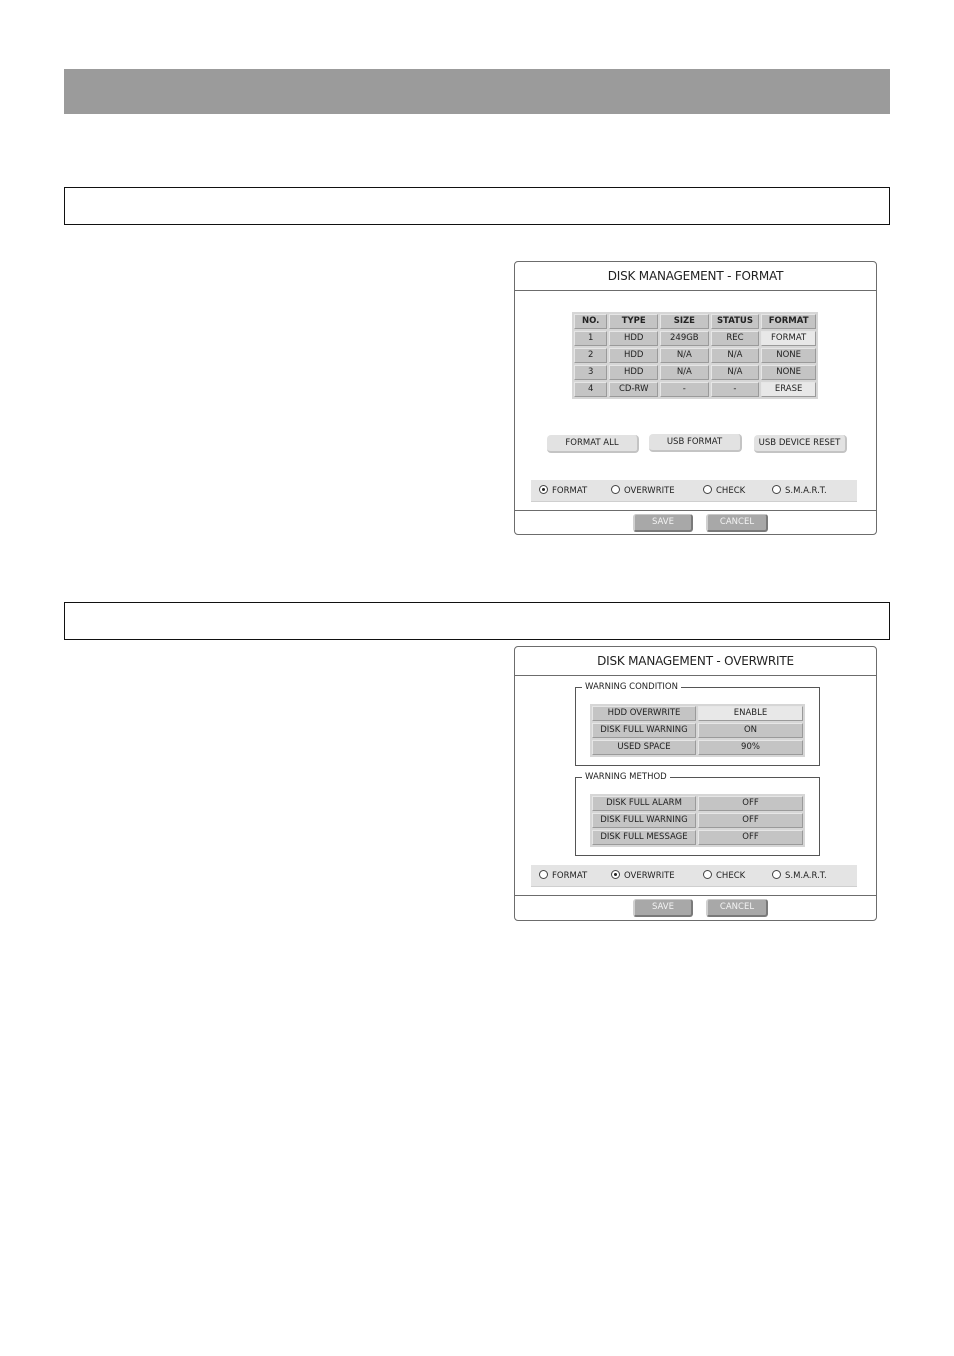 This screenshot has height=1356, width=954. What do you see at coordinates (591, 372) in the screenshot?
I see `cell-no: 3` at bounding box center [591, 372].